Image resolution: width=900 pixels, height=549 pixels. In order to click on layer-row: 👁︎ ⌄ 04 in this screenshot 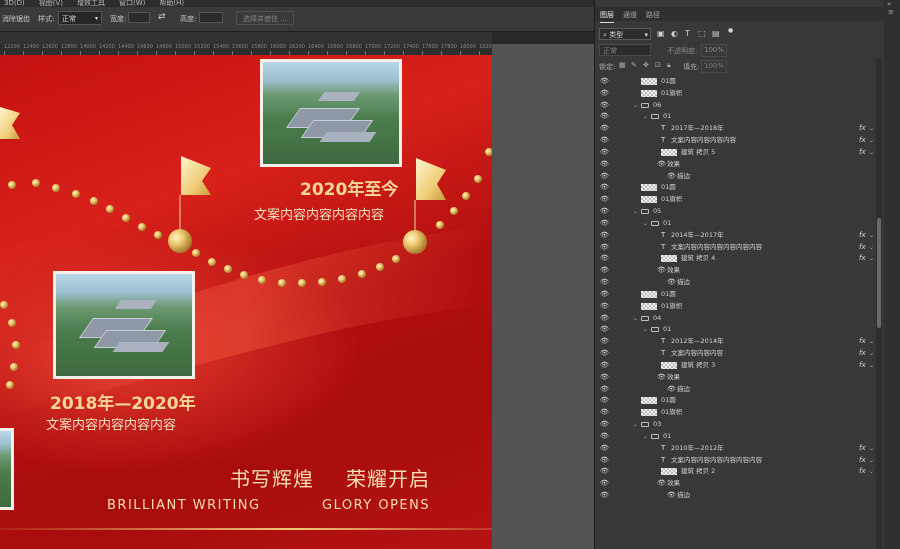, I will do `click(740, 319)`.